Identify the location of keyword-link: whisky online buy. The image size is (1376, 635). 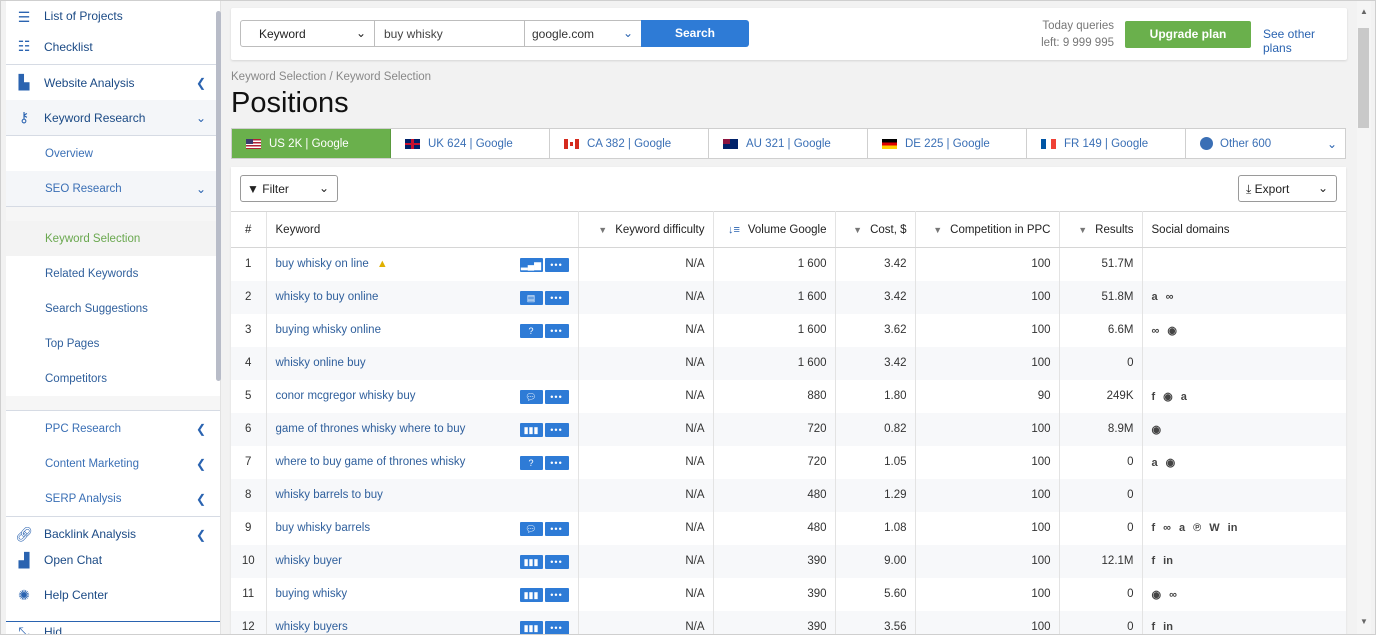
(321, 363).